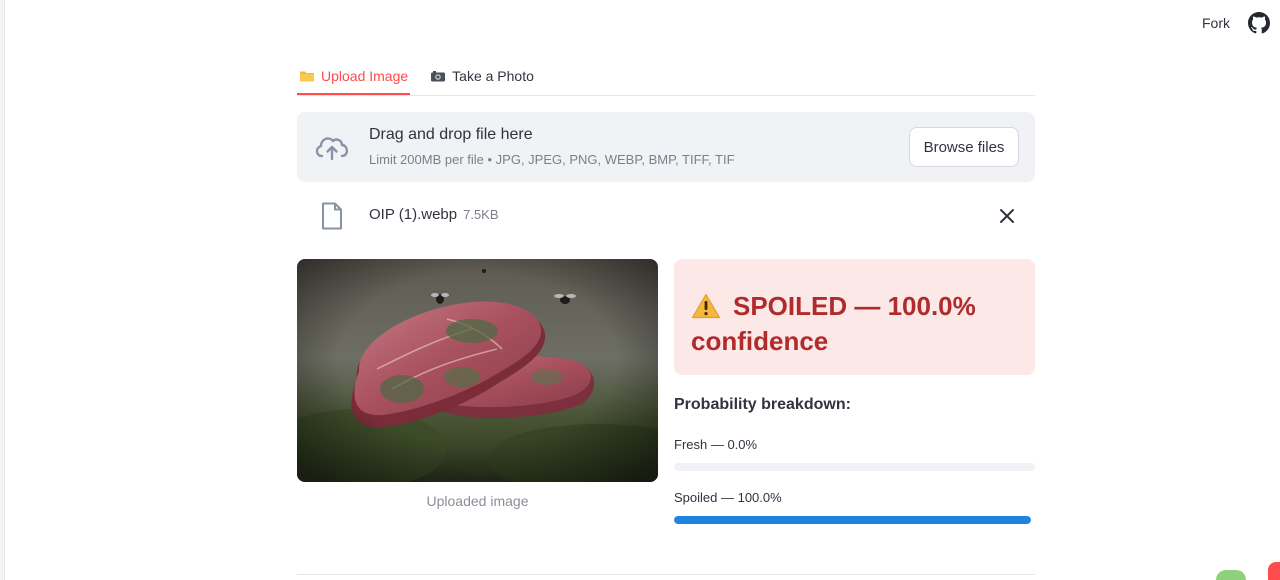 The height and width of the screenshot is (580, 1280). Describe the element at coordinates (762, 404) in the screenshot. I see `probability-title: Probability breakdown:` at that location.